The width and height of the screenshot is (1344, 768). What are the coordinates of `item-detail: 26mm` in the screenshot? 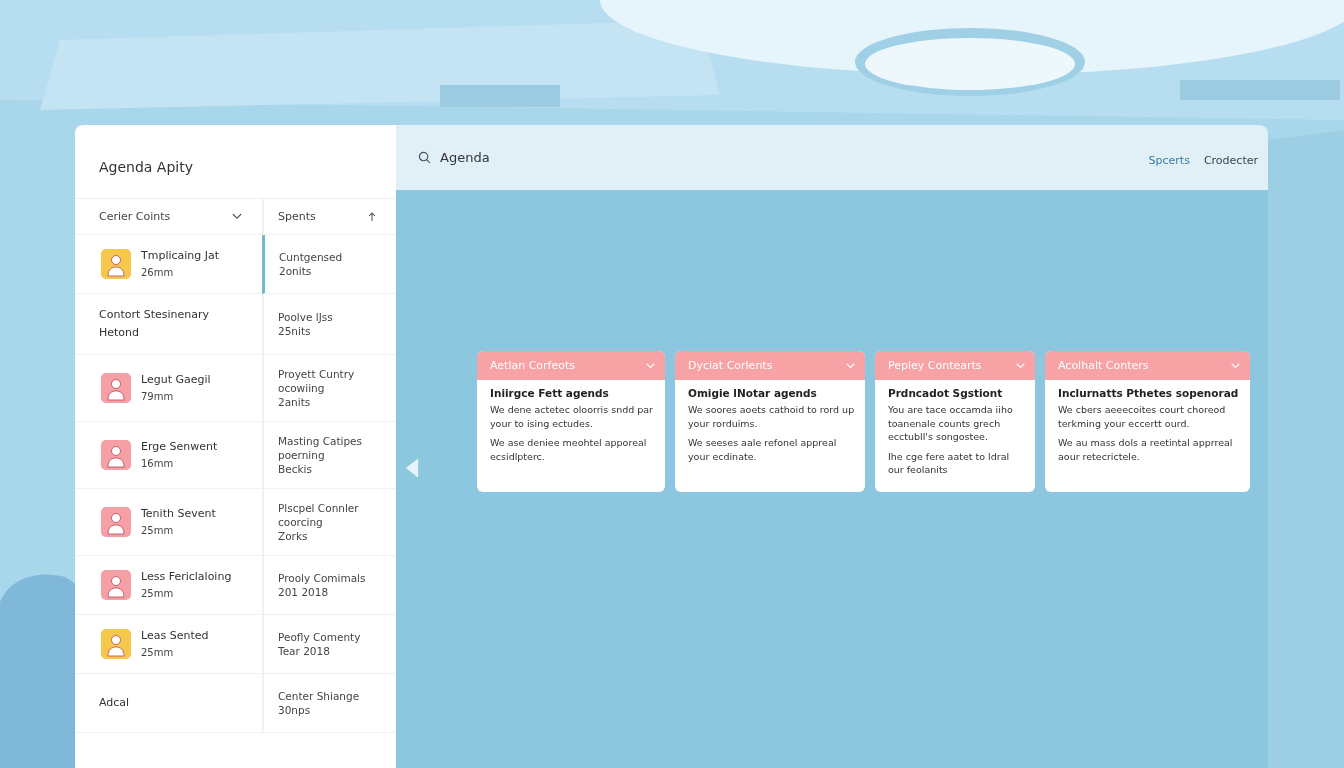 It's located at (158, 273).